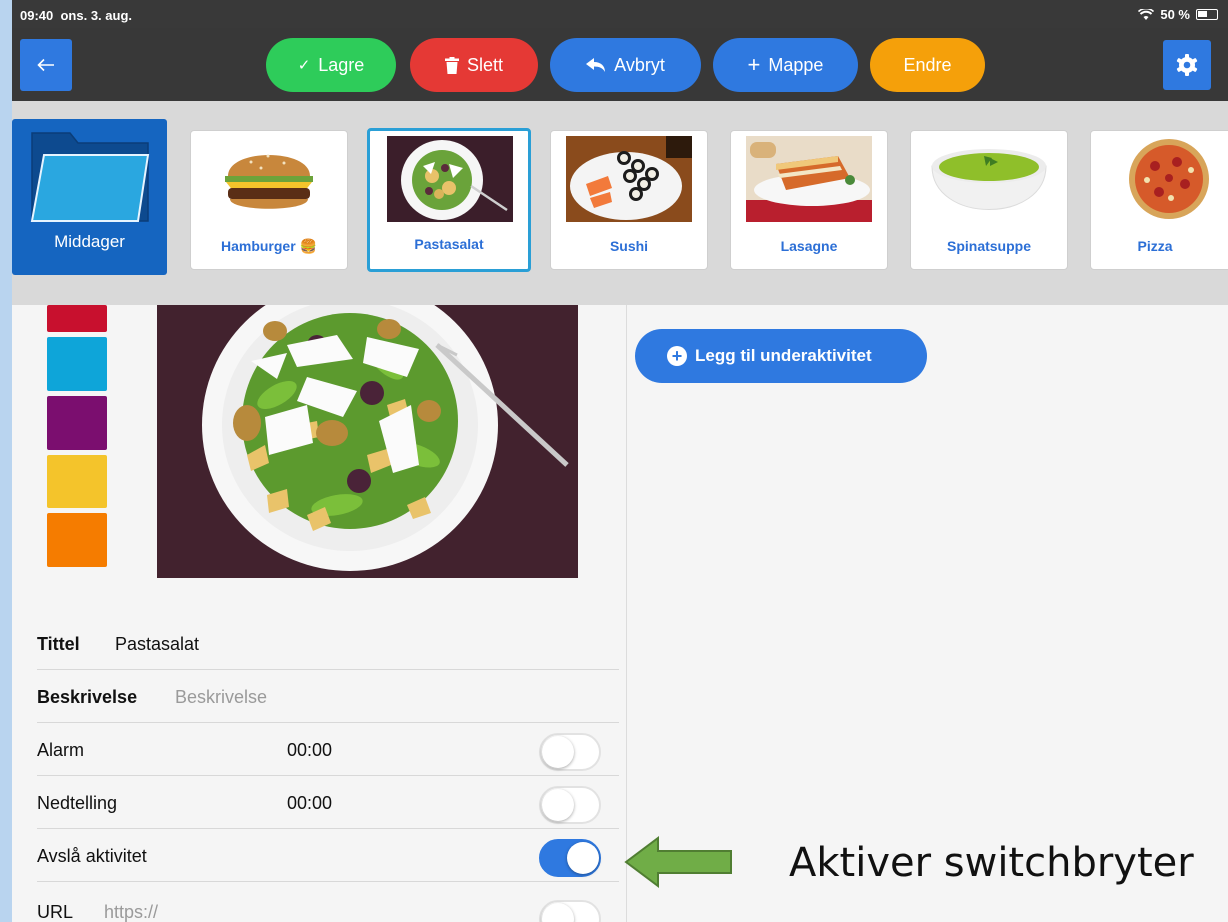 The width and height of the screenshot is (1228, 922). Describe the element at coordinates (87, 697) in the screenshot. I see `description-label: Beskrivelse` at that location.